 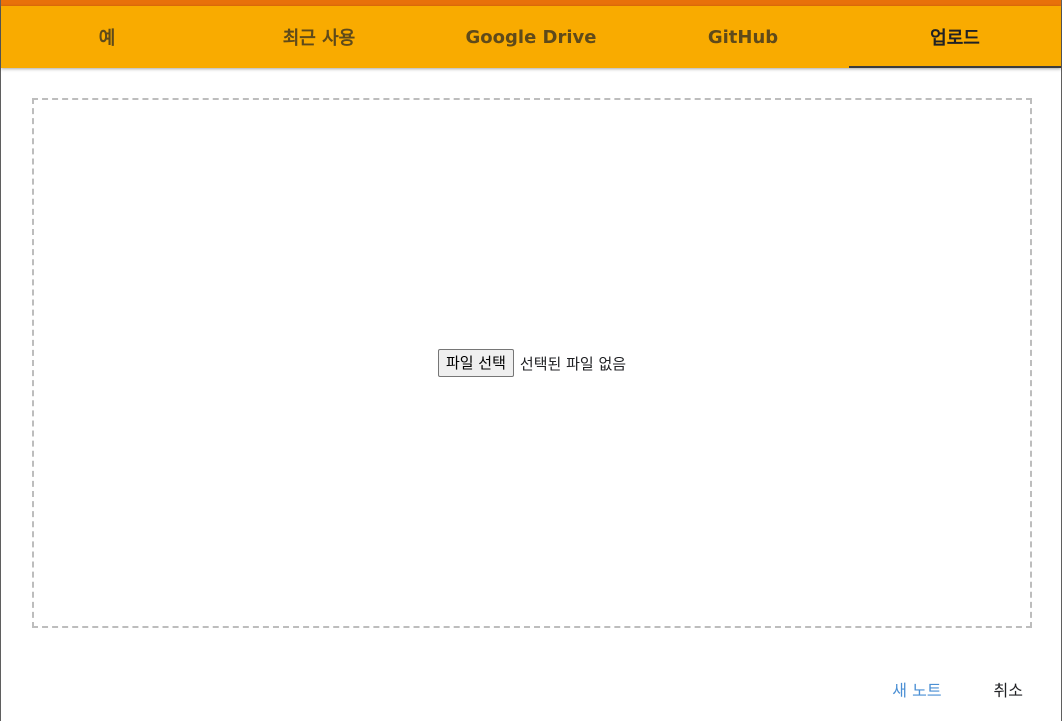 What do you see at coordinates (475, 363) in the screenshot?
I see `choose-file-button: 파일 선택` at bounding box center [475, 363].